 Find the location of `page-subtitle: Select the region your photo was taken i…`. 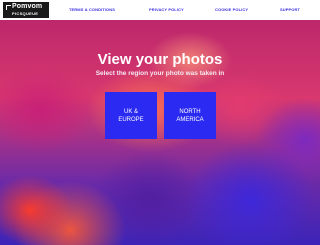

page-subtitle: Select the region your photo was taken i… is located at coordinates (160, 73).